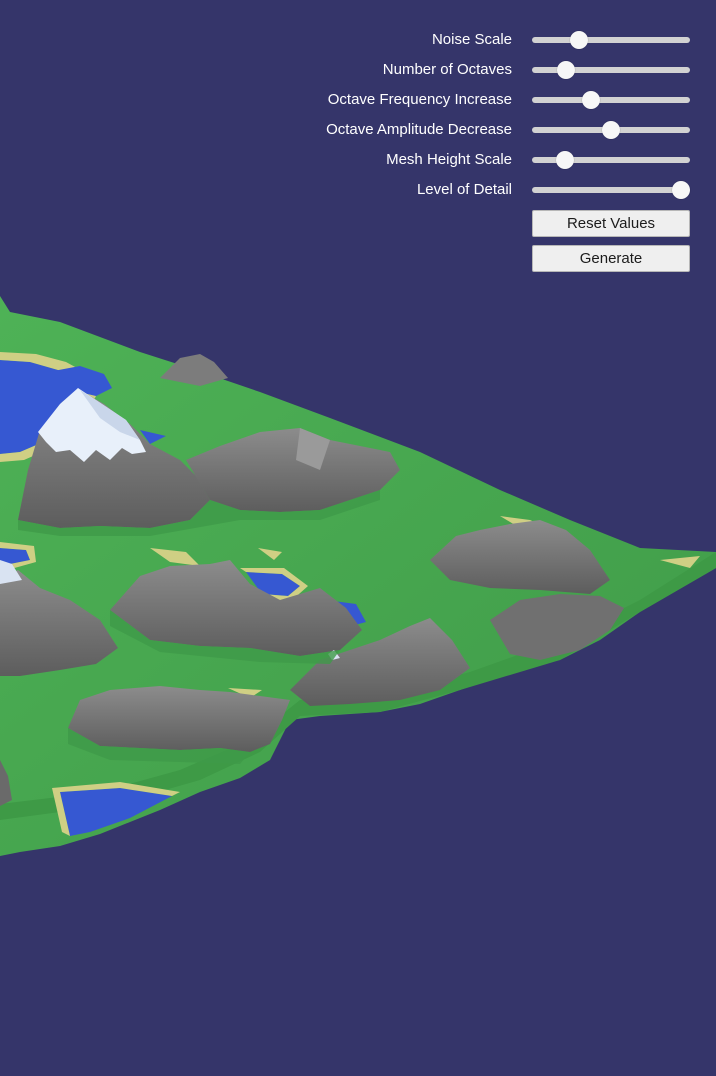 The width and height of the screenshot is (716, 1076). I want to click on octave-amplitude-decrease-slider, so click(611, 130).